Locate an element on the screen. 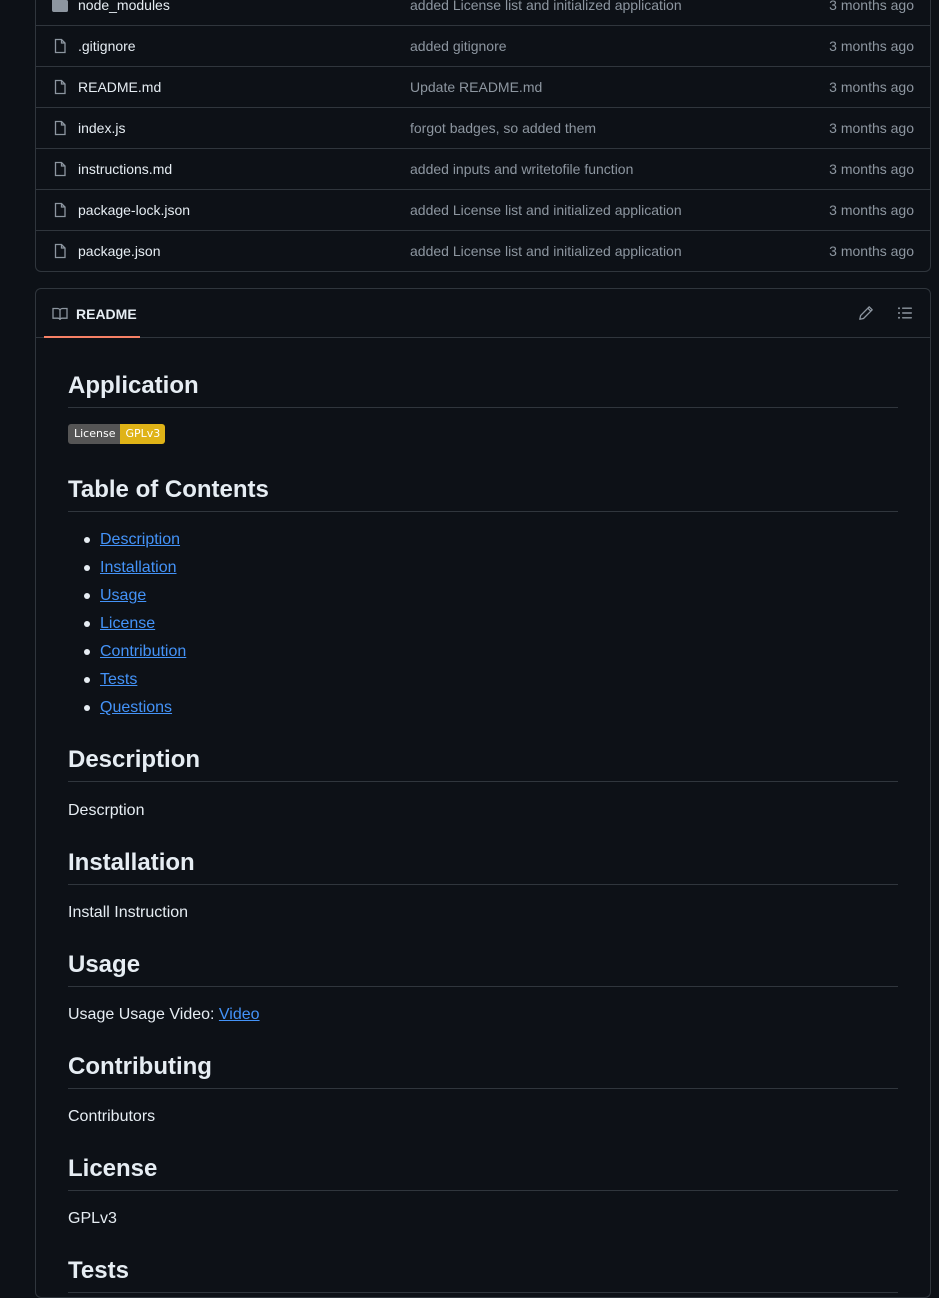  readme-title: Application is located at coordinates (483, 389).